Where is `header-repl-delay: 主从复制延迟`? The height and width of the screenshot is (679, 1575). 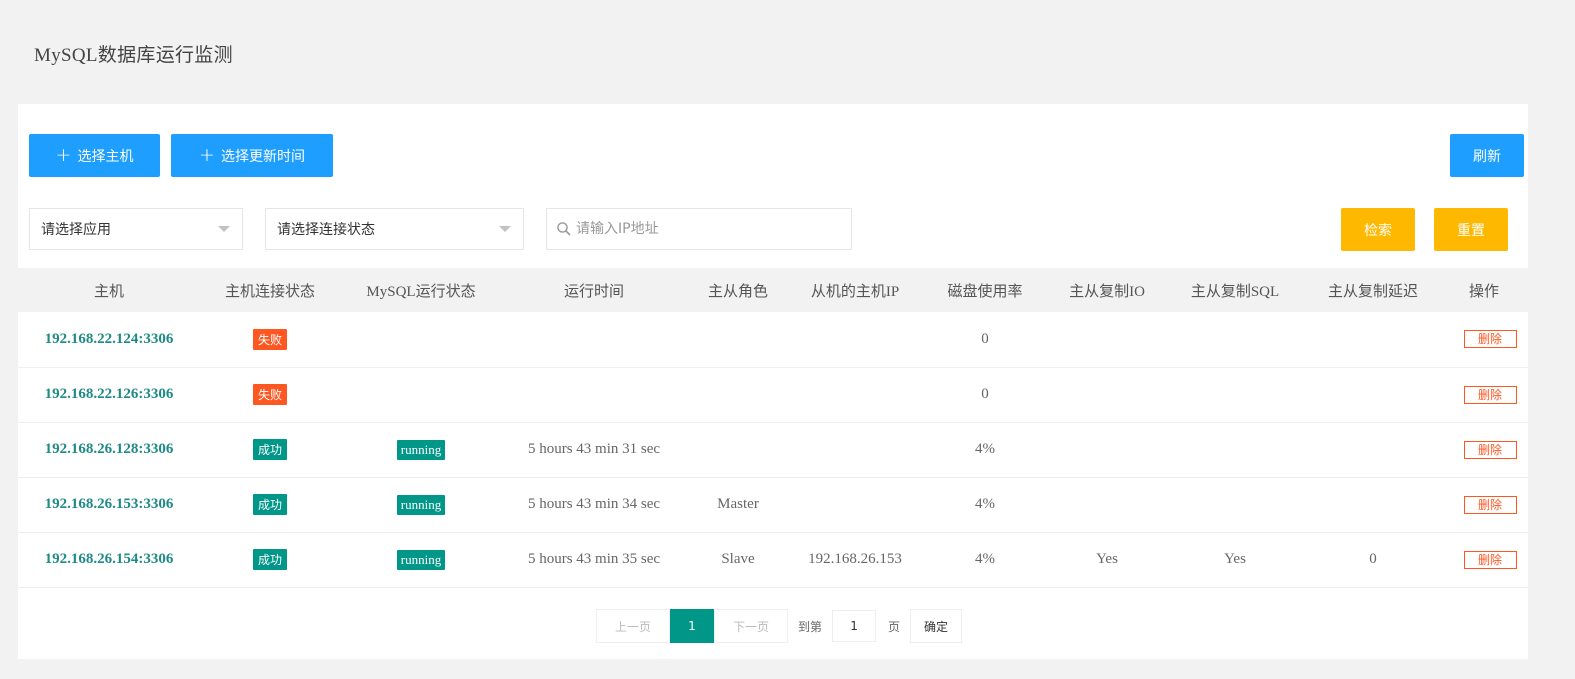 header-repl-delay: 主从复制延迟 is located at coordinates (1372, 290).